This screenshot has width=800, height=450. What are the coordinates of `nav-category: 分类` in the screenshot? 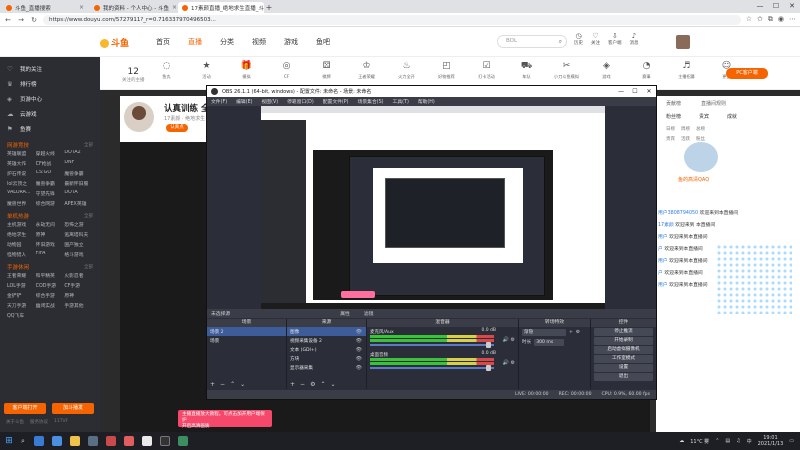 It's located at (227, 42).